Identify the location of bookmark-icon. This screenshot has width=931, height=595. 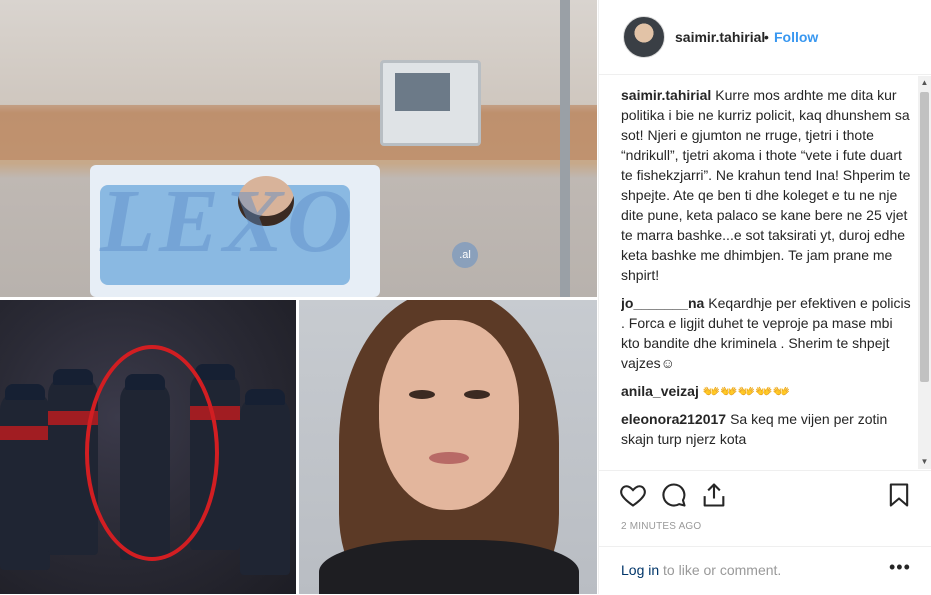
(899, 495).